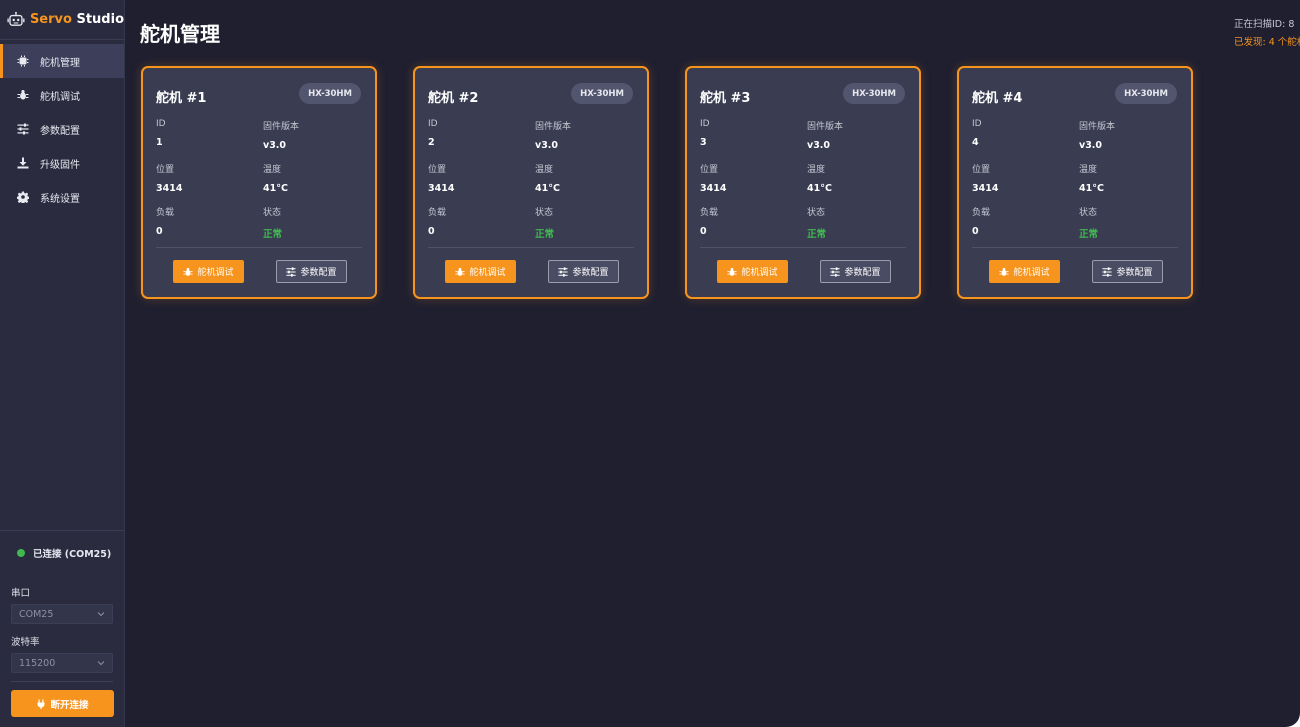 This screenshot has width=1300, height=727. I want to click on baud-select-value: 115200, so click(37, 663).